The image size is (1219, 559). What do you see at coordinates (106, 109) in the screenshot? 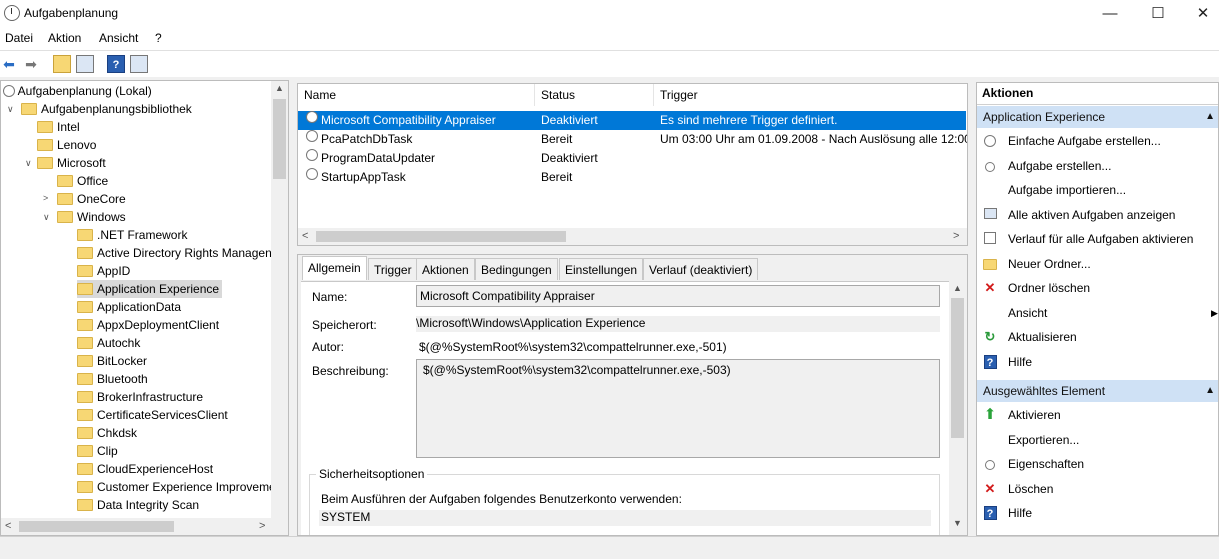
I see `tree-item-library: Aufgabenplanungsbibliothek` at bounding box center [106, 109].